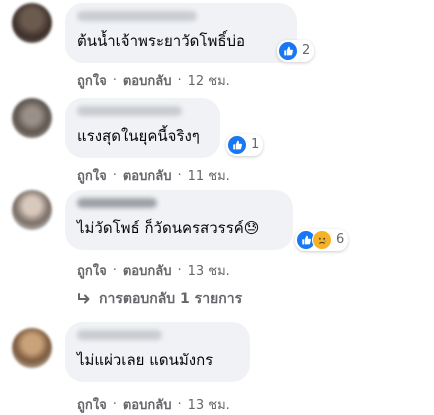  Describe the element at coordinates (84, 299) in the screenshot. I see `reply-arrow-icon` at that location.